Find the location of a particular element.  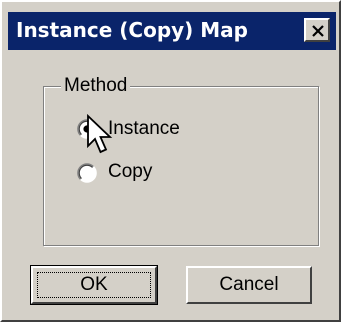

ok-button-label: OK is located at coordinates (94, 284).